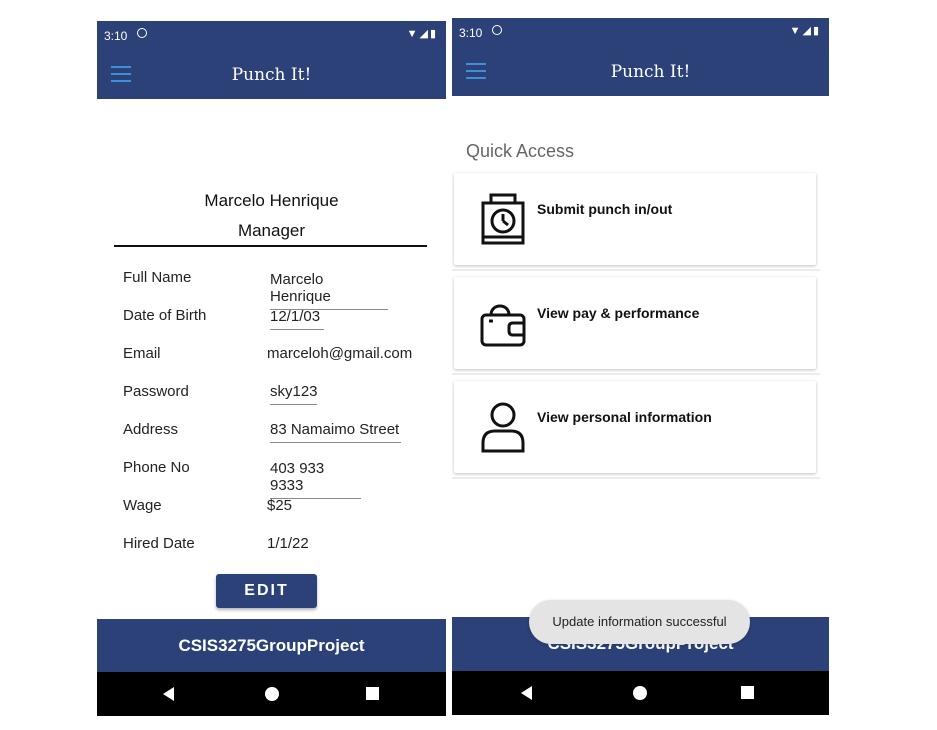 This screenshot has width=937, height=730. What do you see at coordinates (142, 353) in the screenshot?
I see `email-label: Email` at bounding box center [142, 353].